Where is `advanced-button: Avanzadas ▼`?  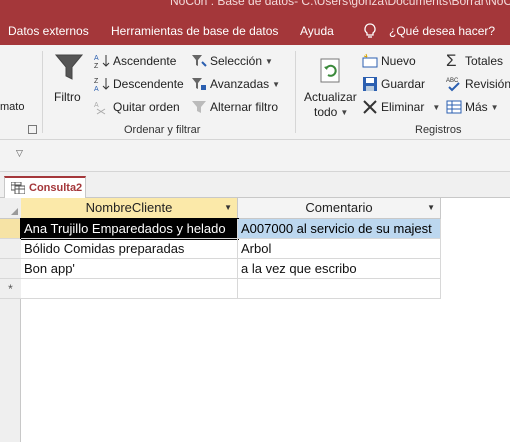
advanced-button: Avanzadas ▼ is located at coordinates (235, 84).